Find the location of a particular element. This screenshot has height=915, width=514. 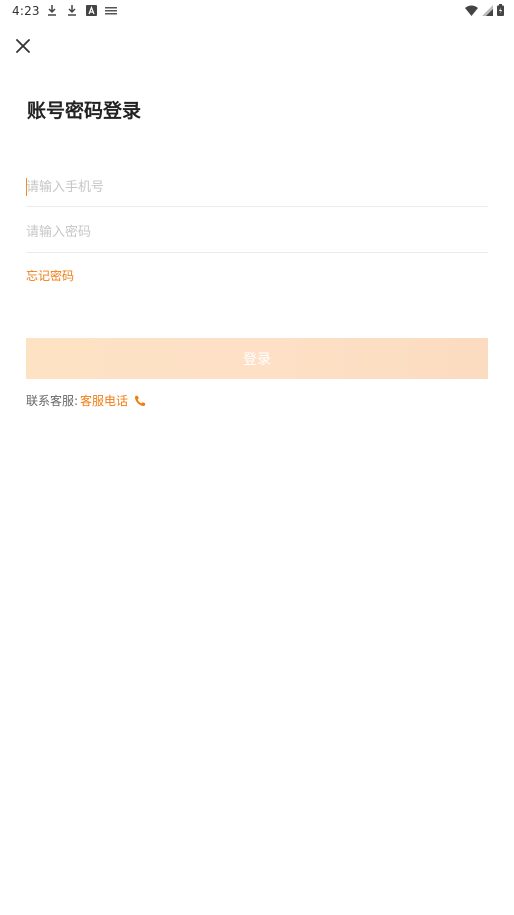

status-icons-right is located at coordinates (484, 11).